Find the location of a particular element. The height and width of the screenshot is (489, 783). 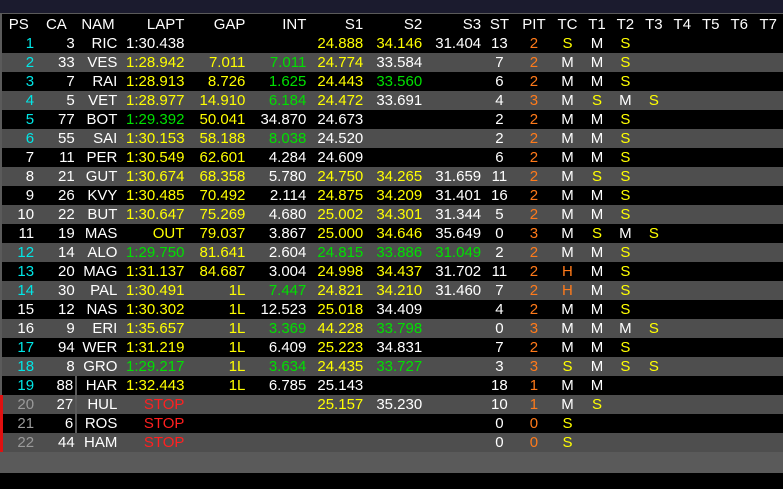

table-row: 5 77 BOT 1:29.392 50.041 34.870 24.673 2 2 M M S is located at coordinates (392, 119).